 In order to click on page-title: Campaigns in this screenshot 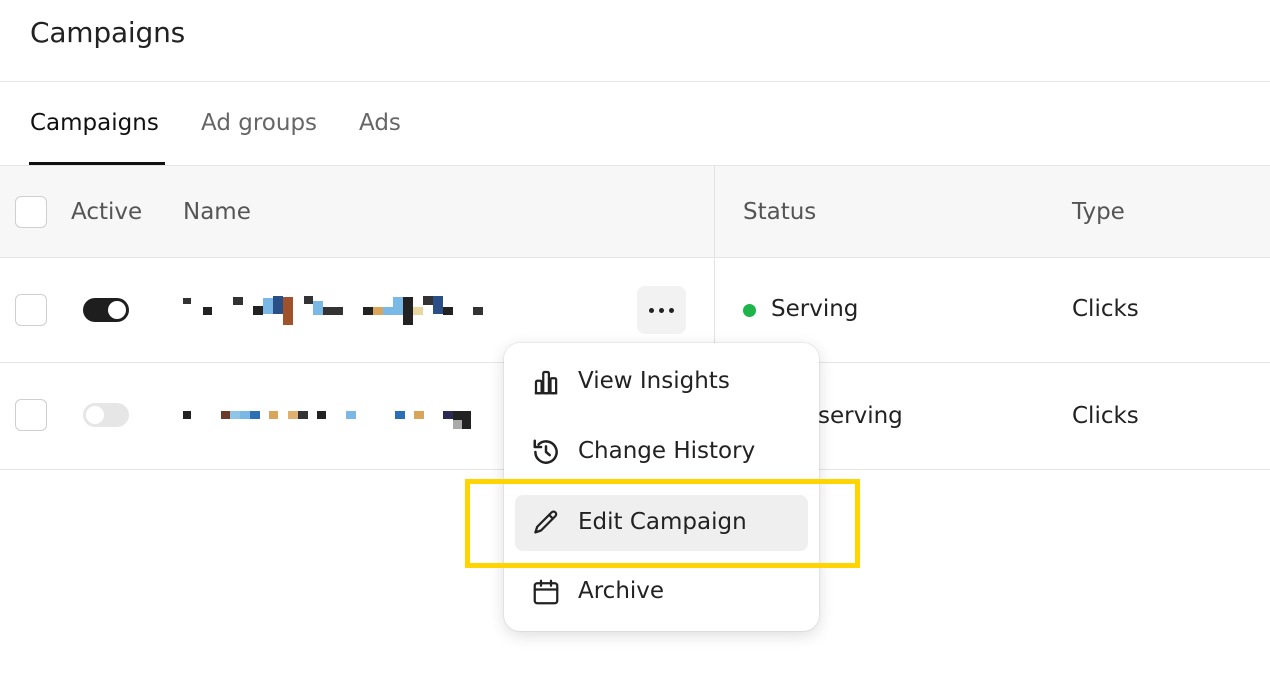, I will do `click(108, 32)`.